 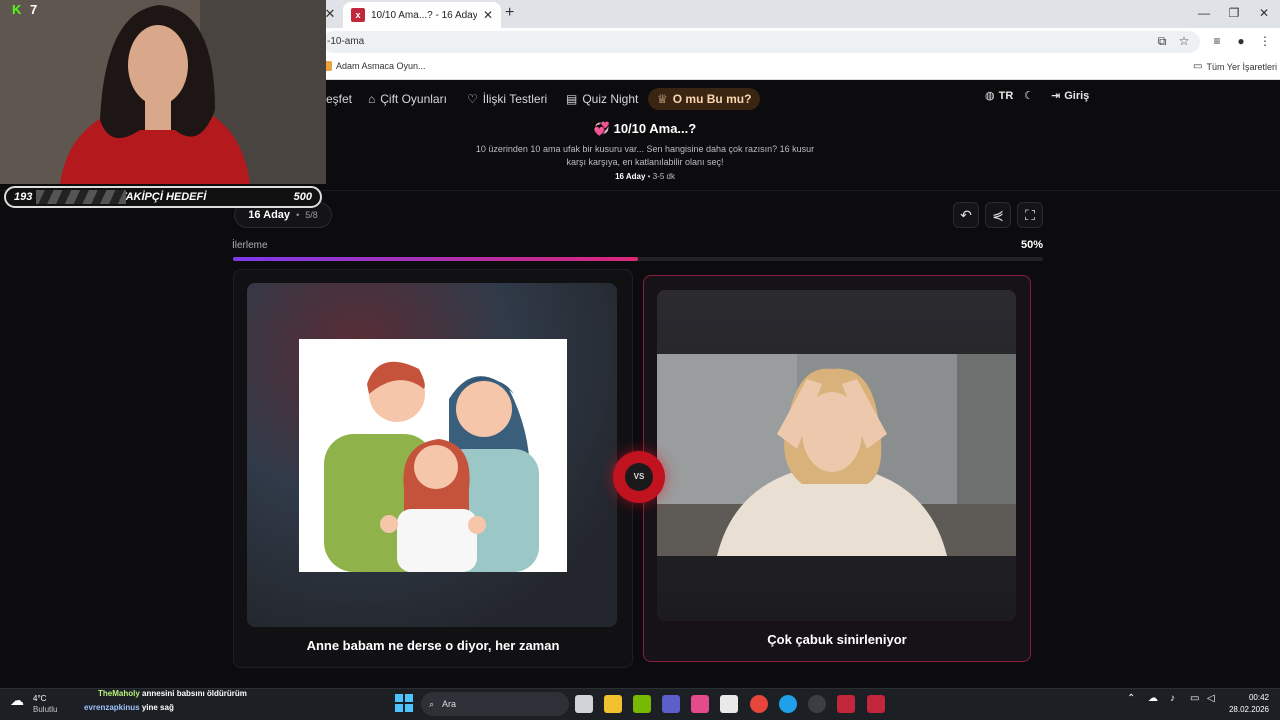 What do you see at coordinates (1029, 95) in the screenshot?
I see `theme-toggle-moon-icon: ☾` at bounding box center [1029, 95].